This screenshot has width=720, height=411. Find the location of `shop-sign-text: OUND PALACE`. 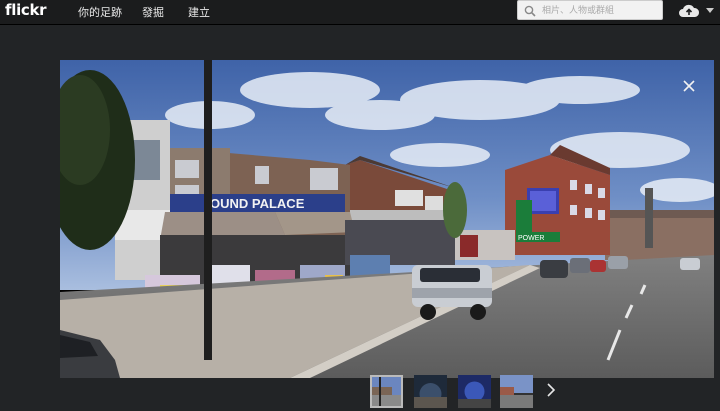

shop-sign-text: OUND PALACE is located at coordinates (257, 203).